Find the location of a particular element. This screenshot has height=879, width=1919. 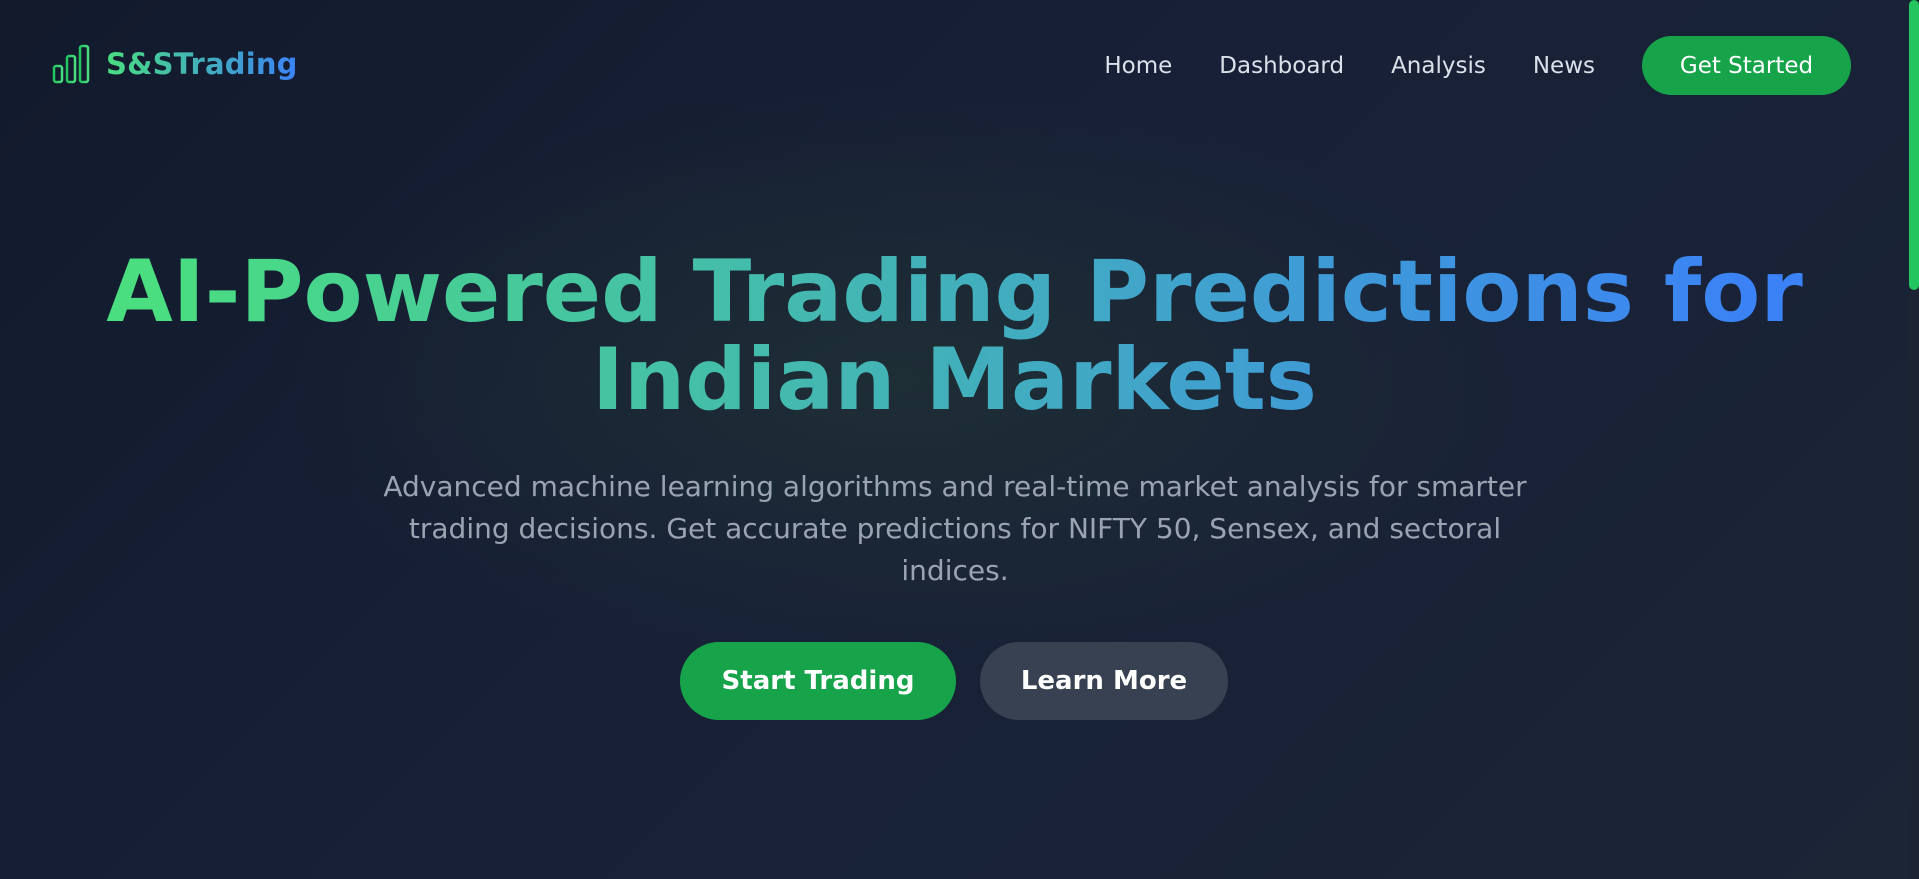

scrollbar-thumb is located at coordinates (1914, 145).